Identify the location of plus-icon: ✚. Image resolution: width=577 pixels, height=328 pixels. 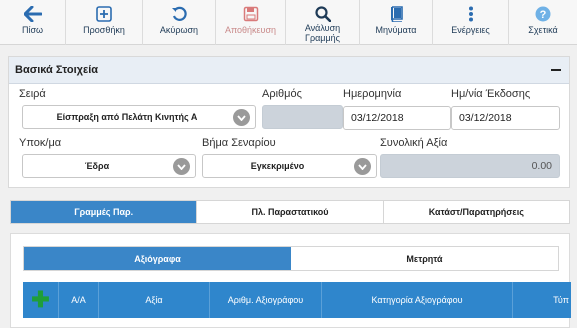
(40, 299).